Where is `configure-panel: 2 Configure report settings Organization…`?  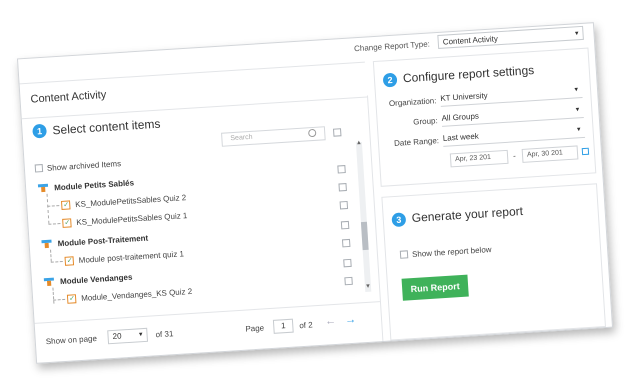
configure-panel: 2 Configure report settings Organization… is located at coordinates (484, 117).